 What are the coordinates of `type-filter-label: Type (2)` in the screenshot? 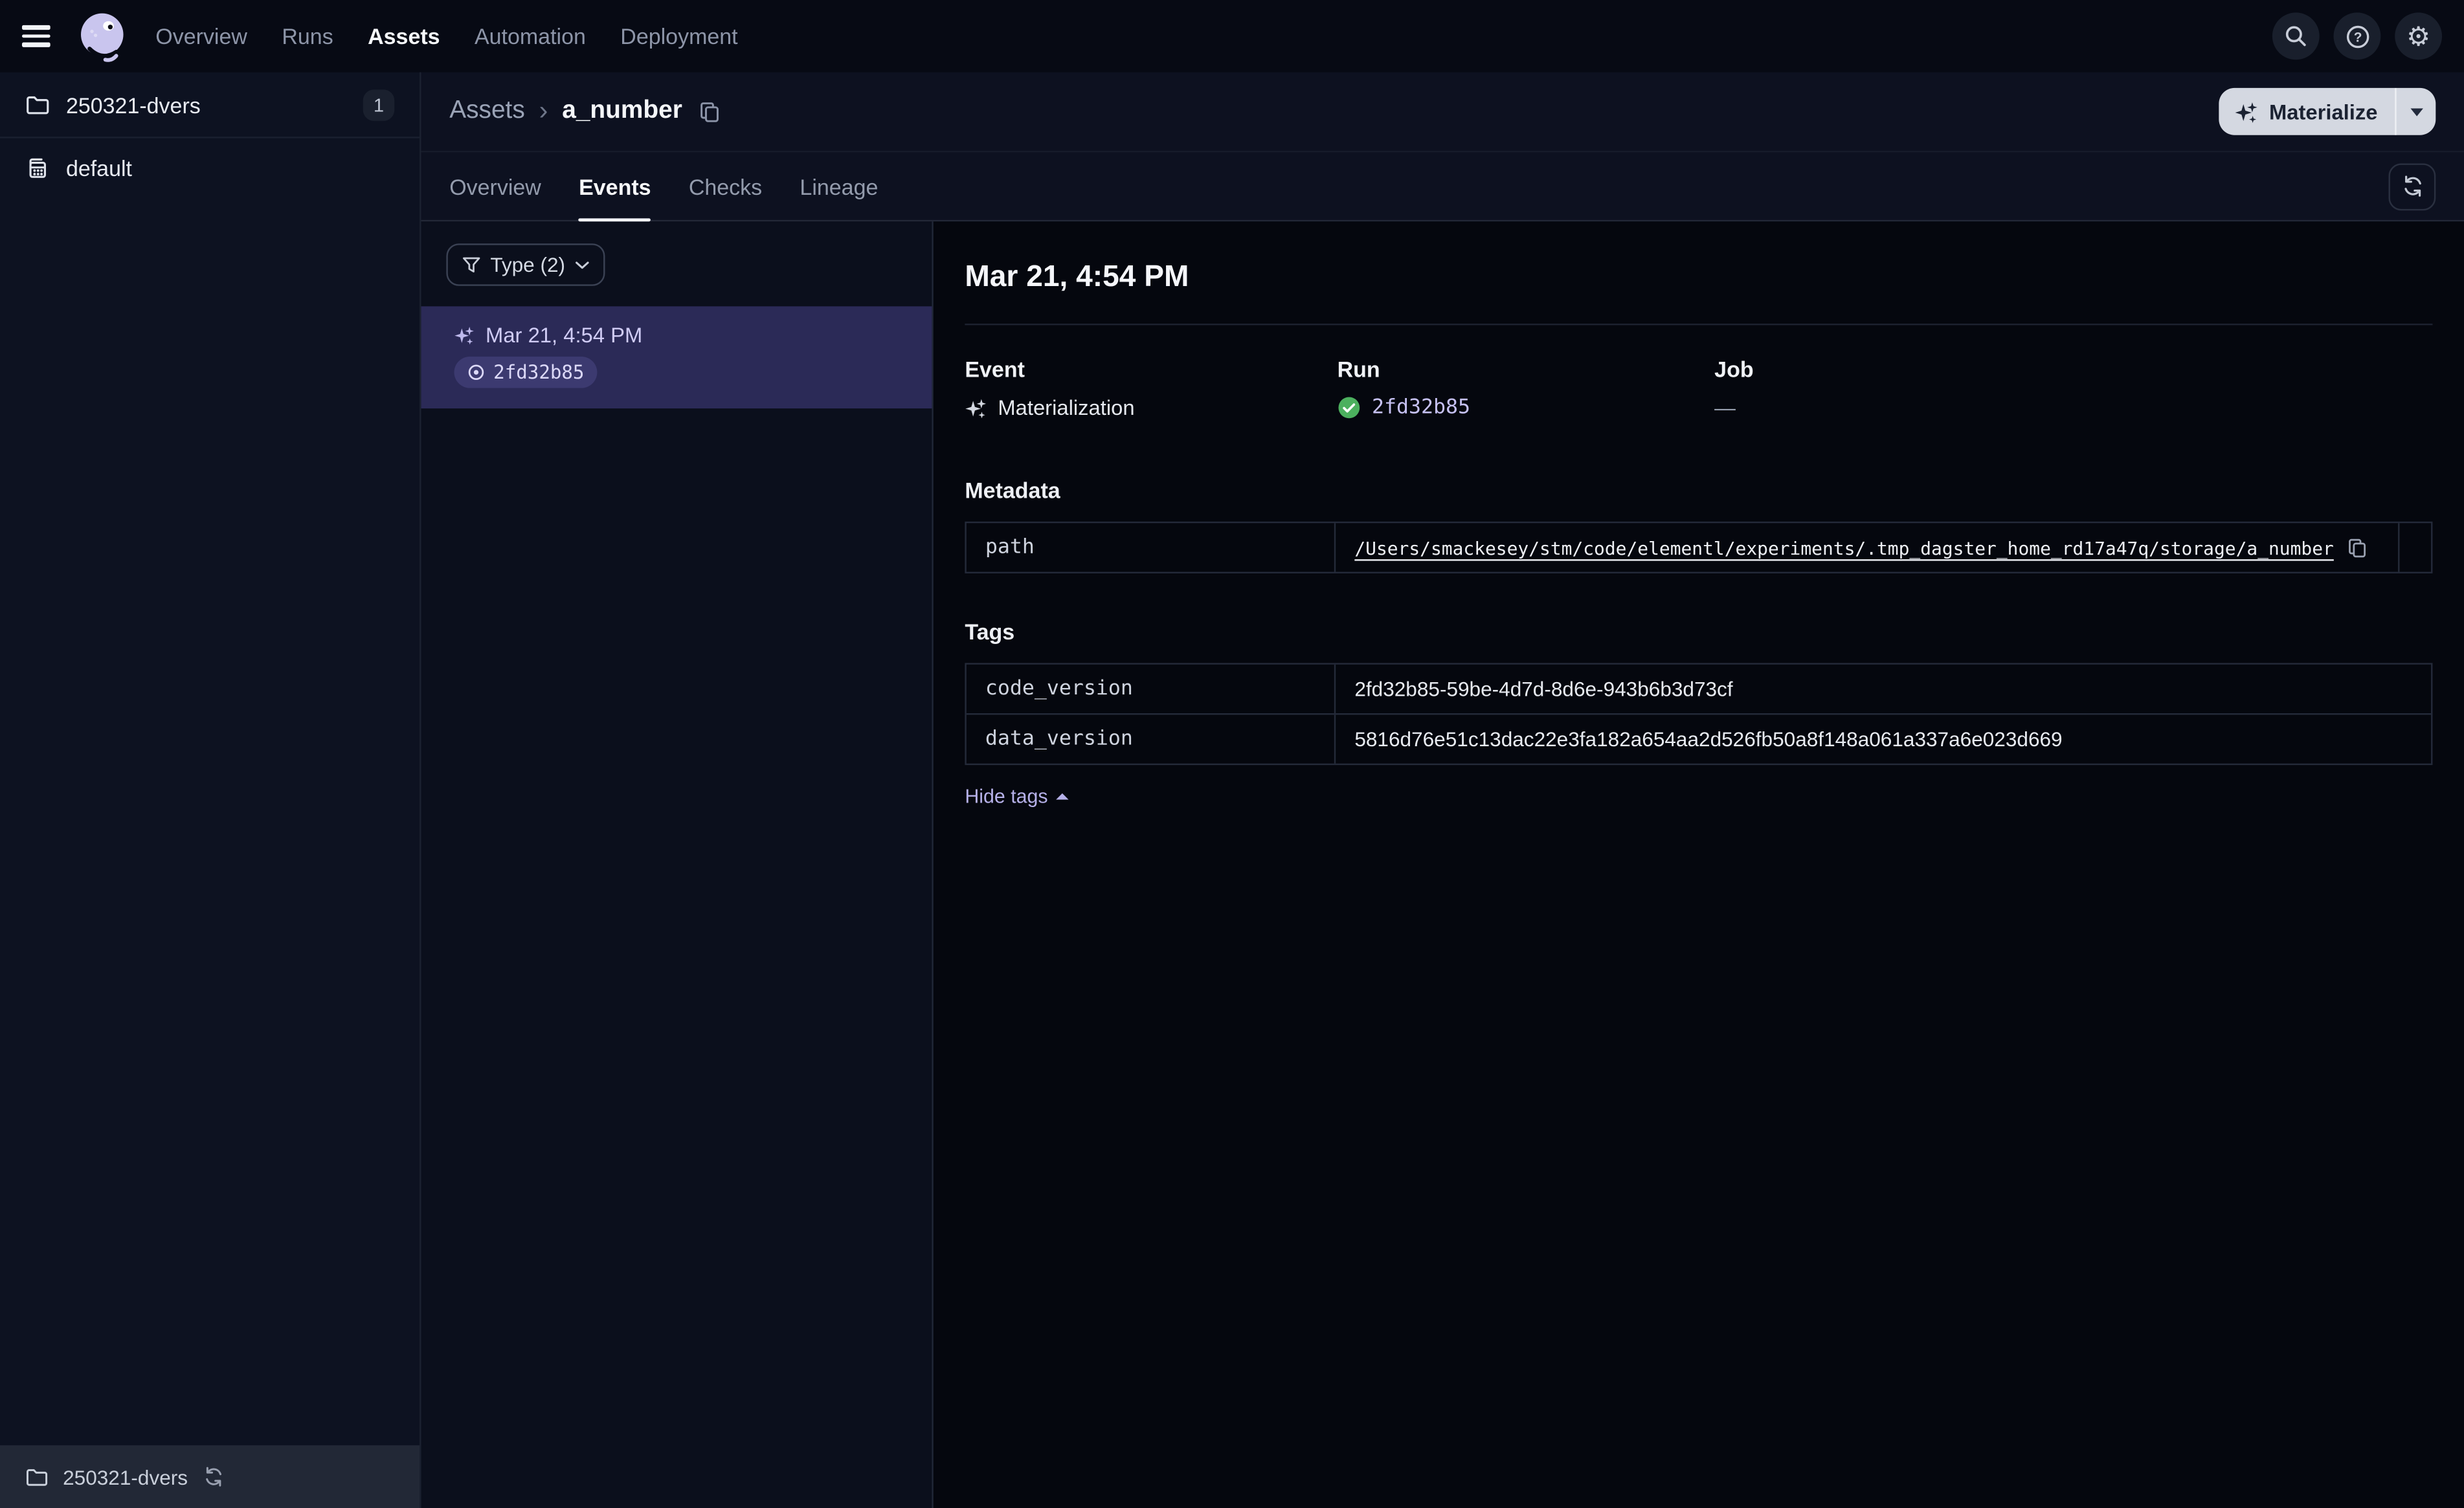 It's located at (528, 264).